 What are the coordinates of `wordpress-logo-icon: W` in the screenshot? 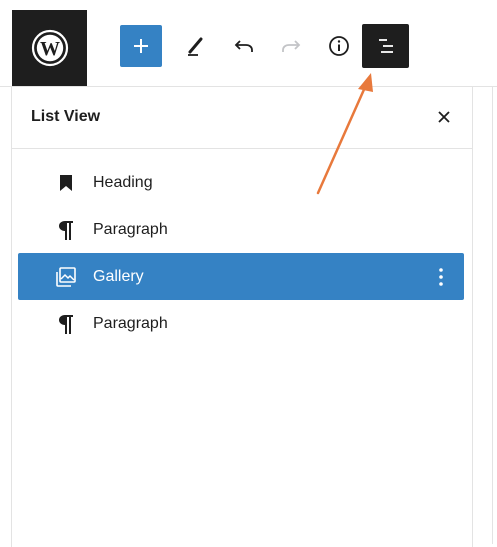 It's located at (49, 48).